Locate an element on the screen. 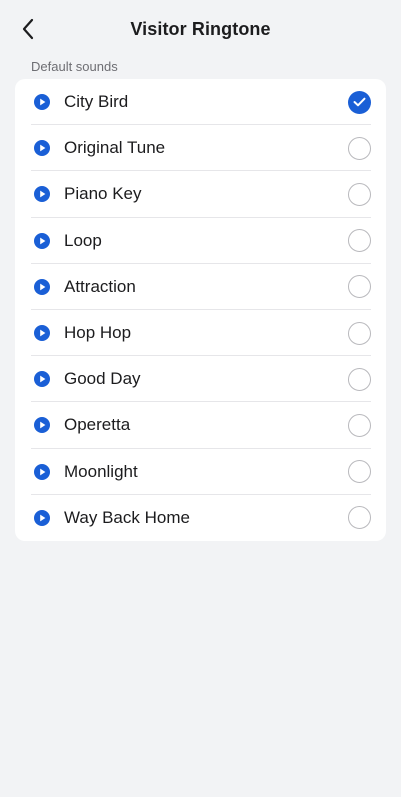 Image resolution: width=401 pixels, height=797 pixels. navigation-header: Visitor Ringtone is located at coordinates (200, 29).